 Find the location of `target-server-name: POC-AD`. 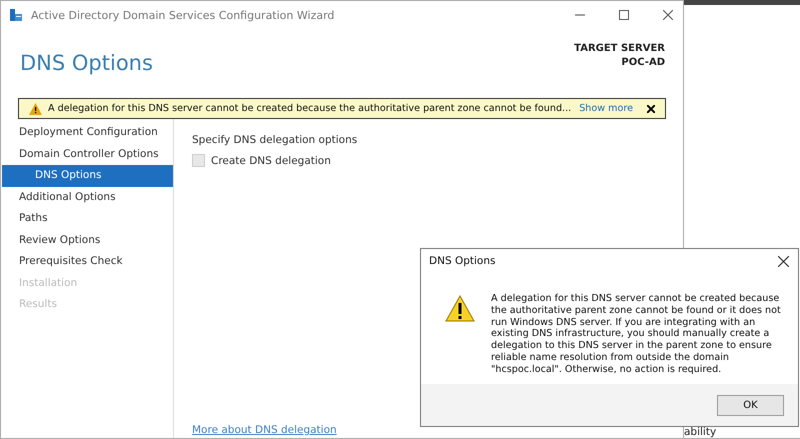

target-server-name: POC-AD is located at coordinates (643, 62).